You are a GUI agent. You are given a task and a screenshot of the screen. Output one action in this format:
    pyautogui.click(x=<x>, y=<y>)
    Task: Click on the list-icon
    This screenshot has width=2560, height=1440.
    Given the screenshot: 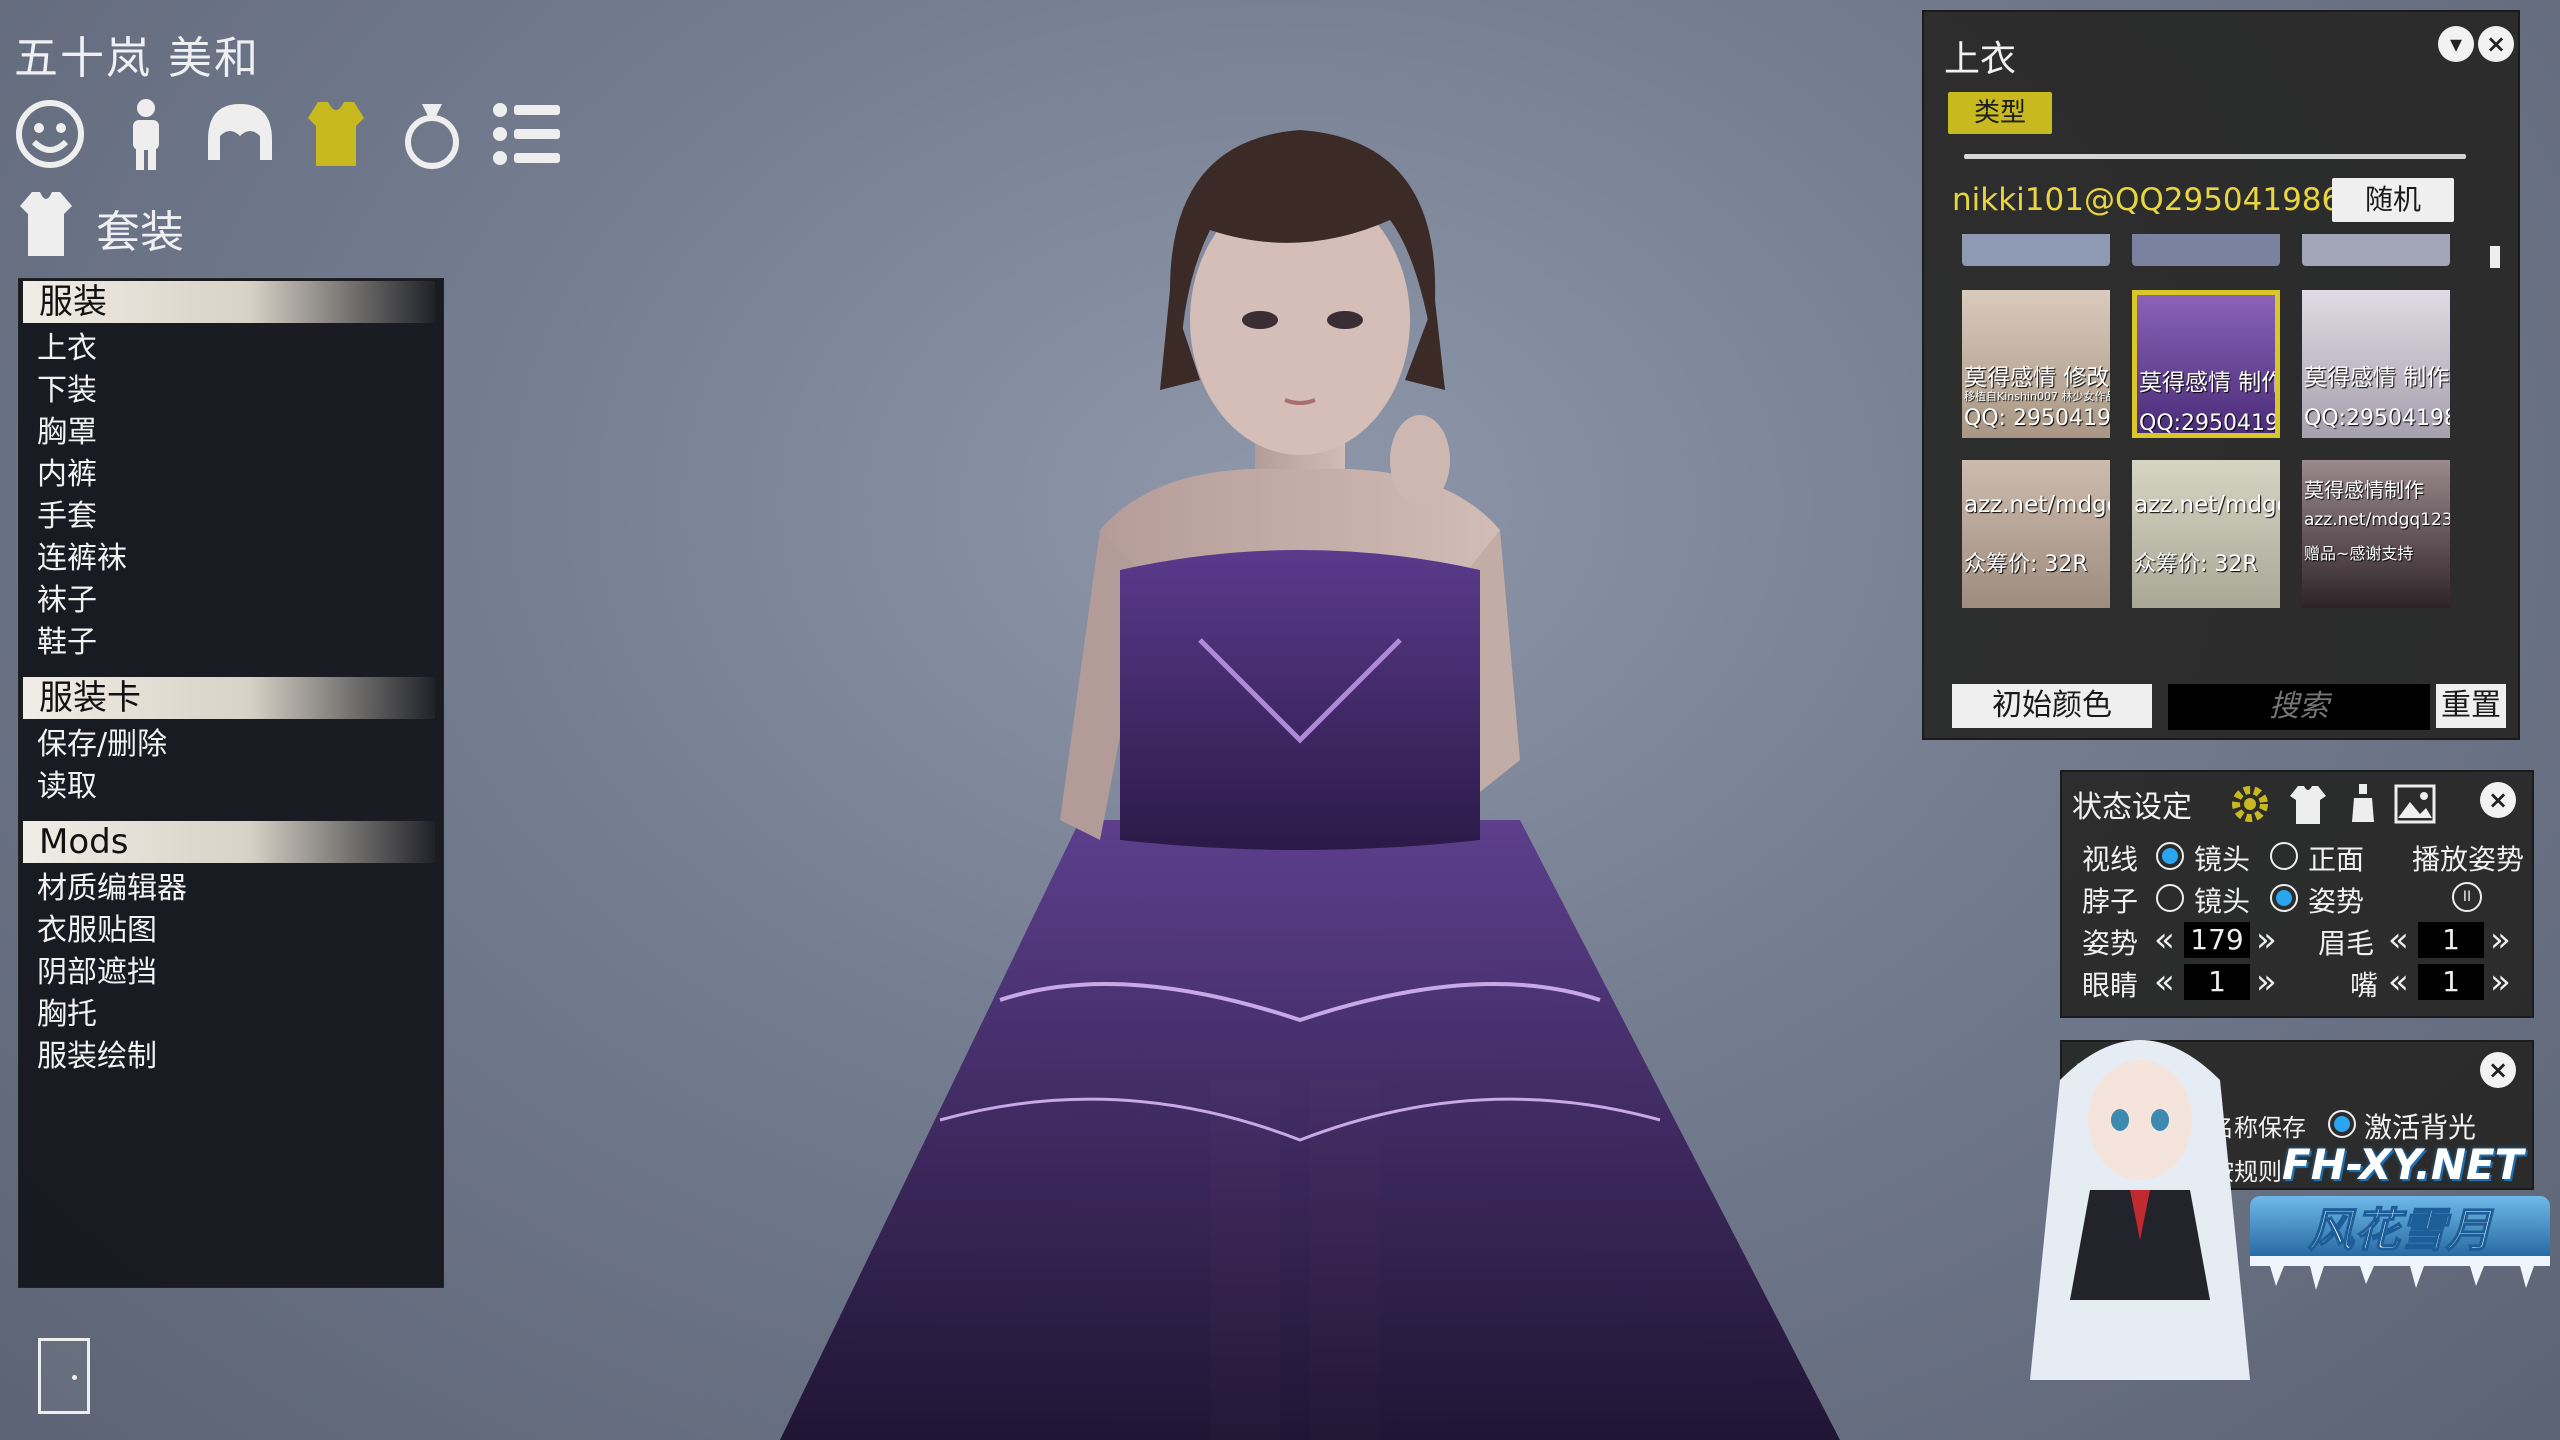 What is the action you would take?
    pyautogui.click(x=528, y=134)
    